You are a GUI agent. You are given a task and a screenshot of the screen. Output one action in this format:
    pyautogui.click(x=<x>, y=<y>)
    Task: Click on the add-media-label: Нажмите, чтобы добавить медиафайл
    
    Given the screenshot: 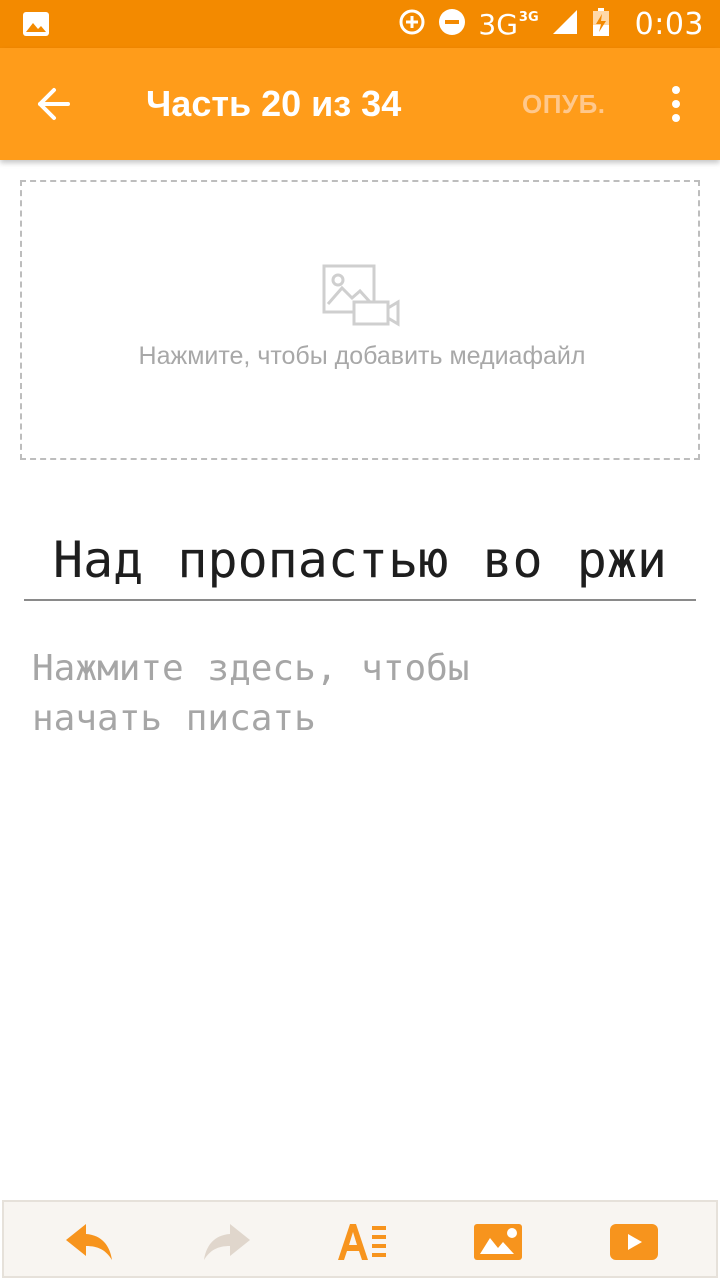 What is the action you would take?
    pyautogui.click(x=362, y=356)
    